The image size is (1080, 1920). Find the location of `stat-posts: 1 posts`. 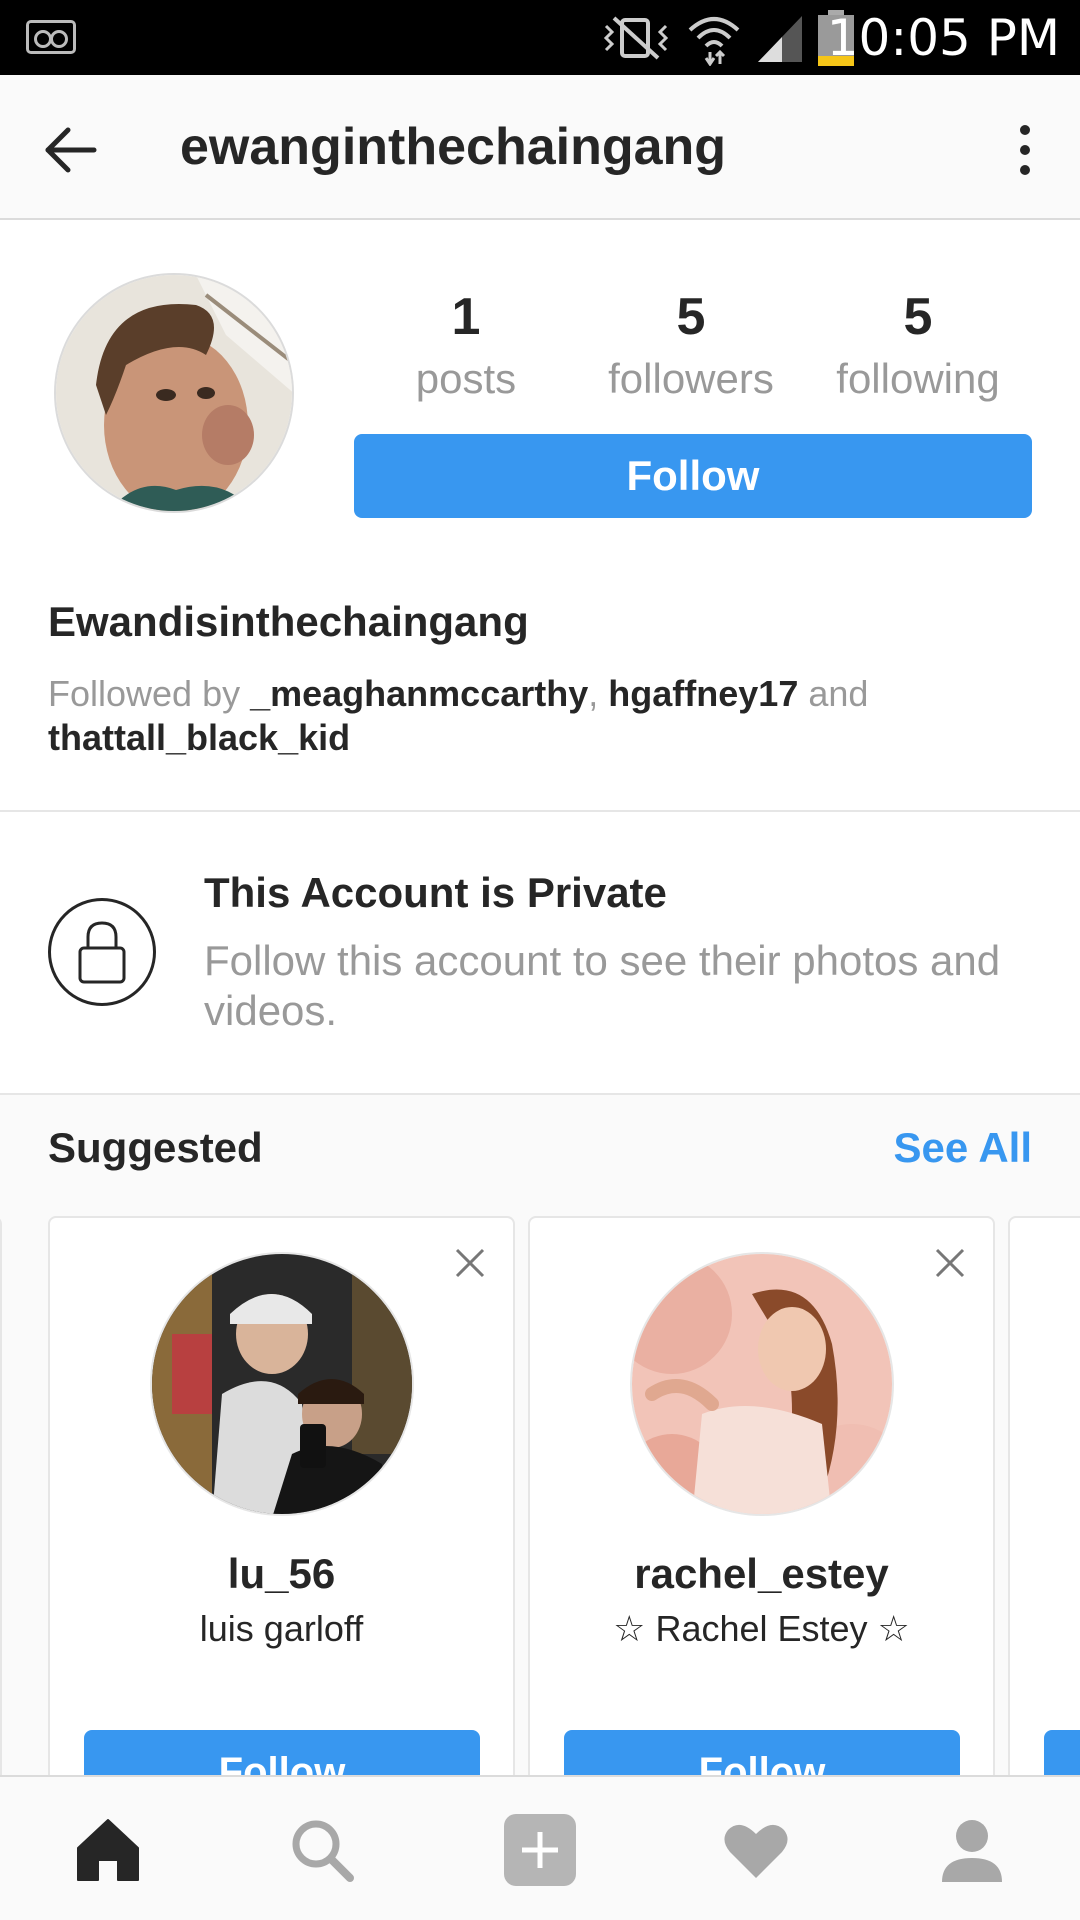

stat-posts: 1 posts is located at coordinates (466, 346).